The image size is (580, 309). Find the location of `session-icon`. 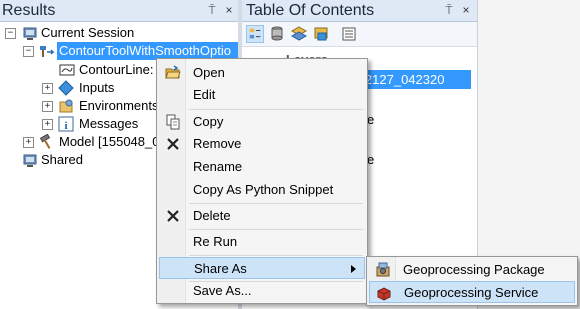

session-icon is located at coordinates (30, 33).